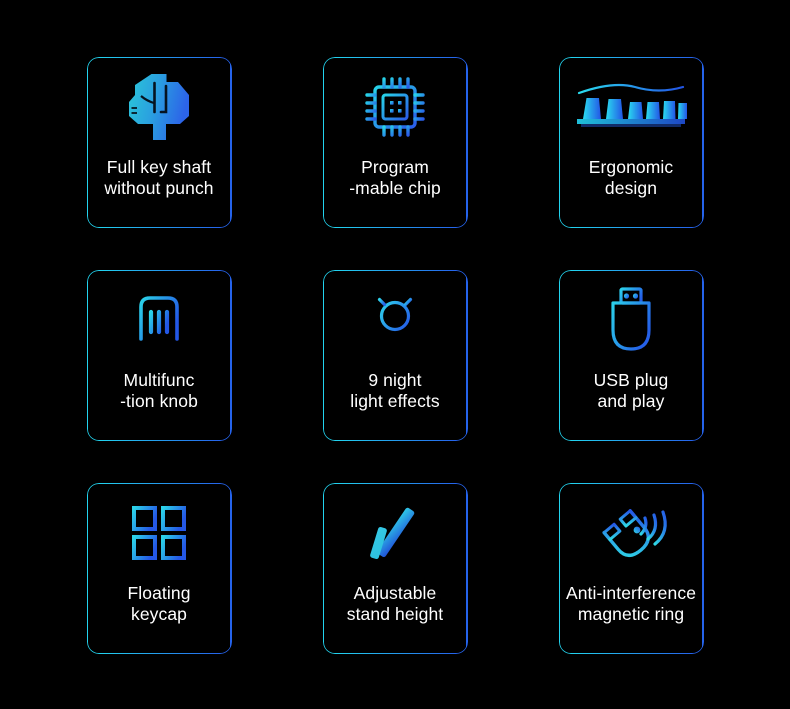  Describe the element at coordinates (395, 603) in the screenshot. I see `feature-label: Adjustable stand height` at that location.